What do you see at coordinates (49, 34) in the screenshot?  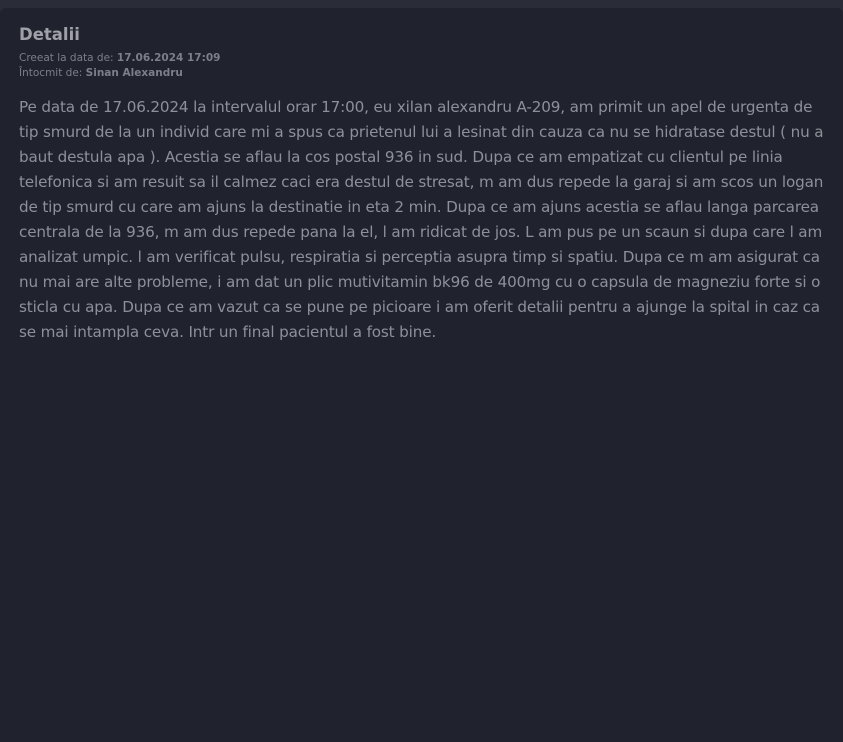 I see `details-title: Detalii` at bounding box center [49, 34].